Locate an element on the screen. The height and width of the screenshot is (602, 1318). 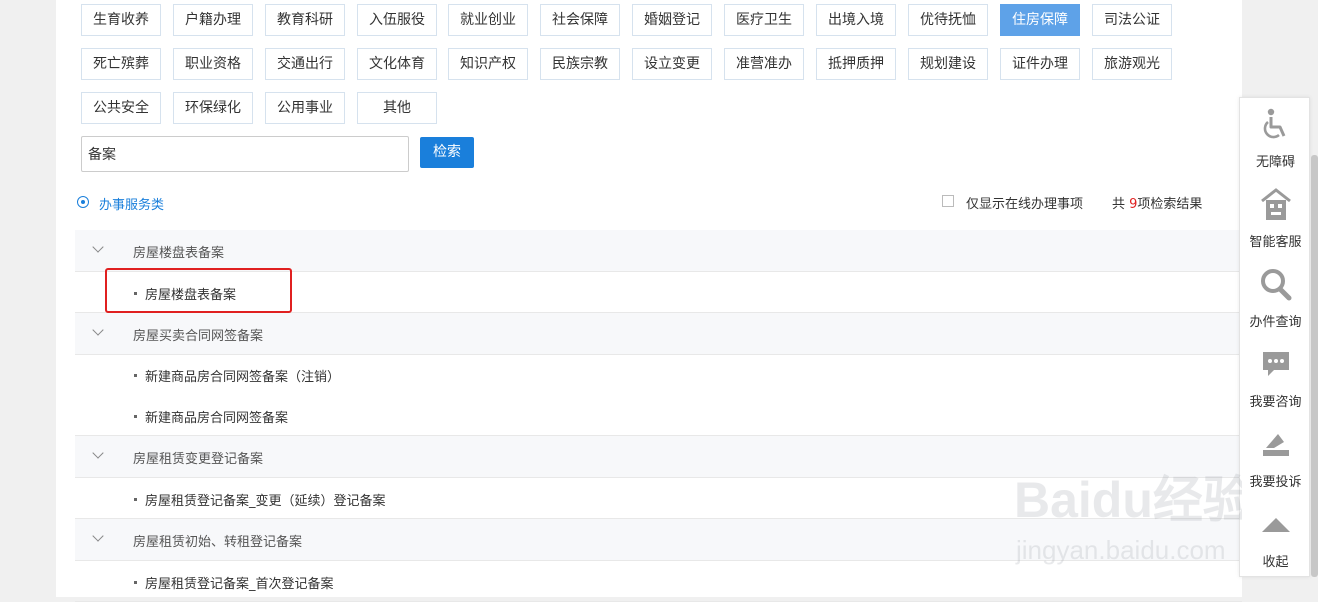
category-button: 死亡殡葬 is located at coordinates (121, 64).